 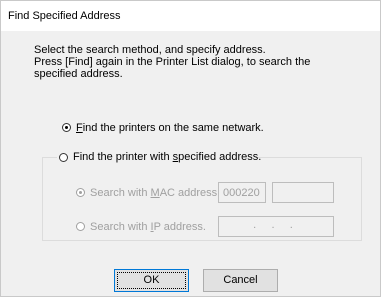 I want to click on ip-label-pre: Search with, so click(x=120, y=227).